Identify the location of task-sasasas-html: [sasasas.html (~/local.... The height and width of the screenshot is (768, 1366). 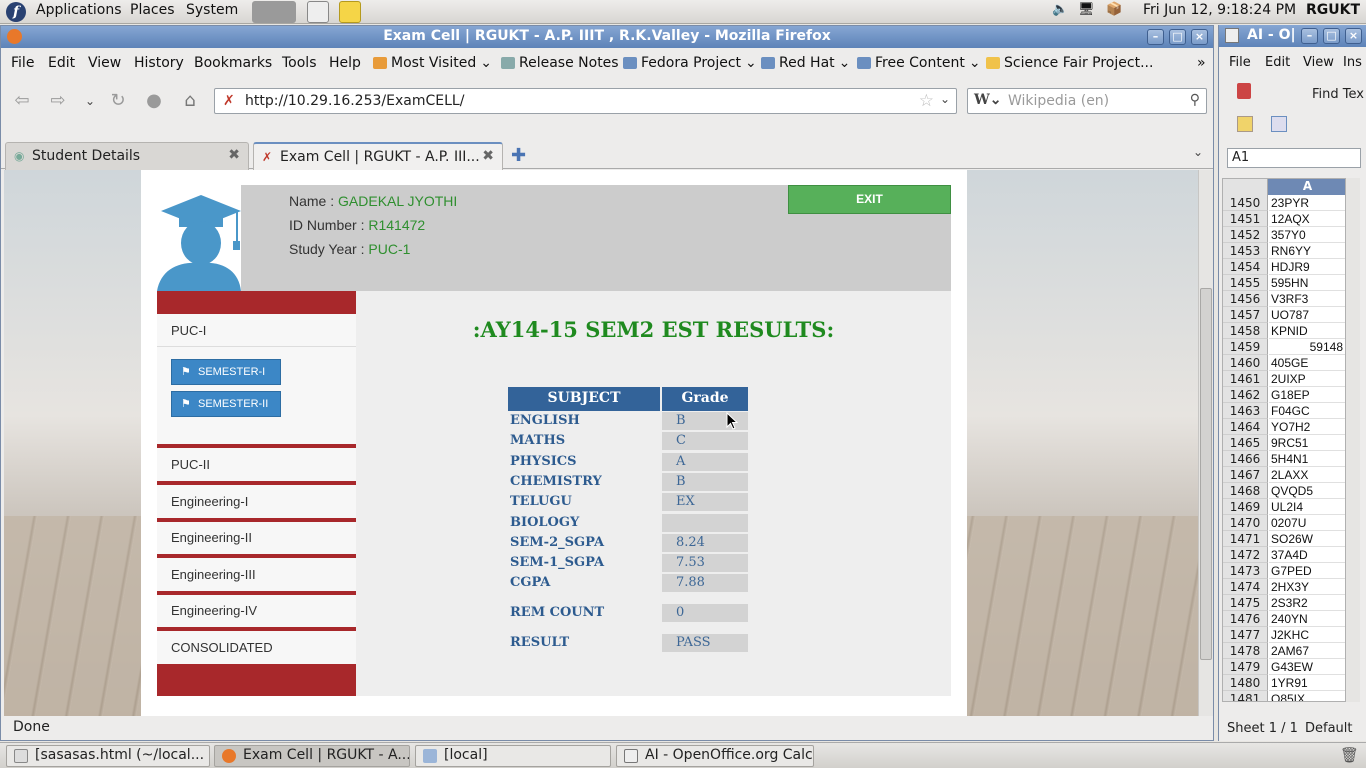
(108, 756).